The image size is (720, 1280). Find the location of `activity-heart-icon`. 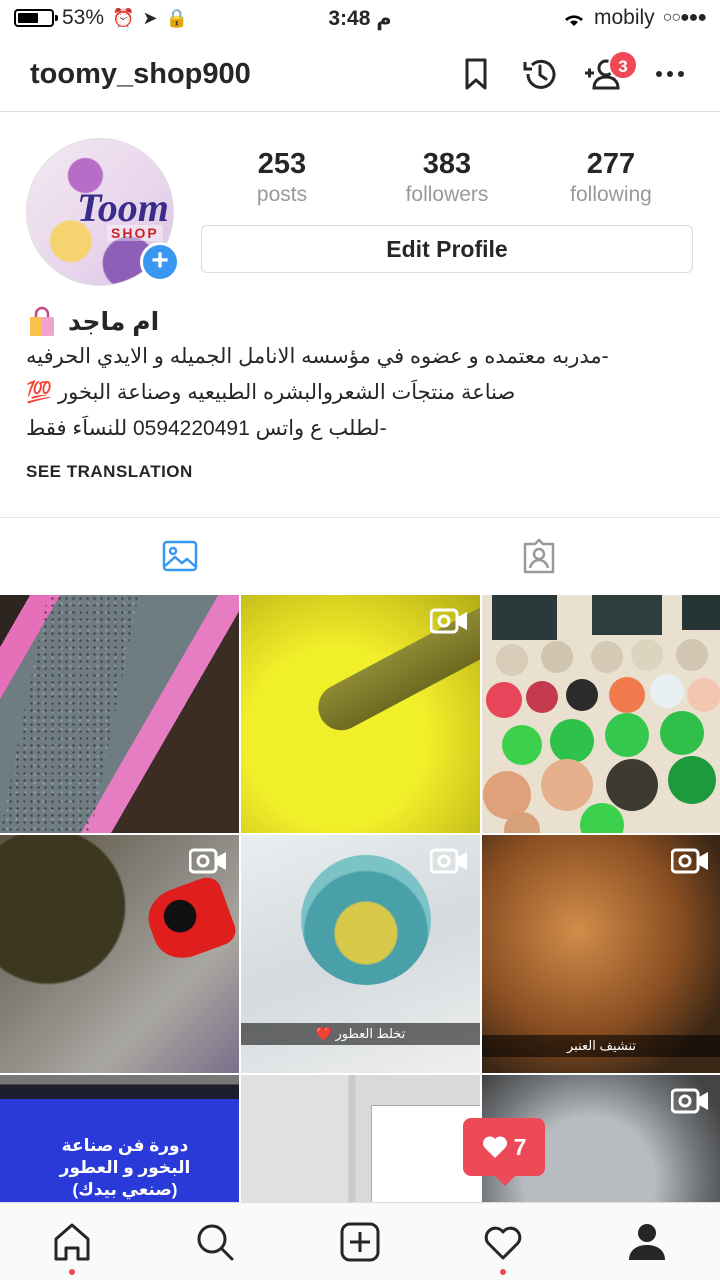

activity-heart-icon is located at coordinates (503, 1242).